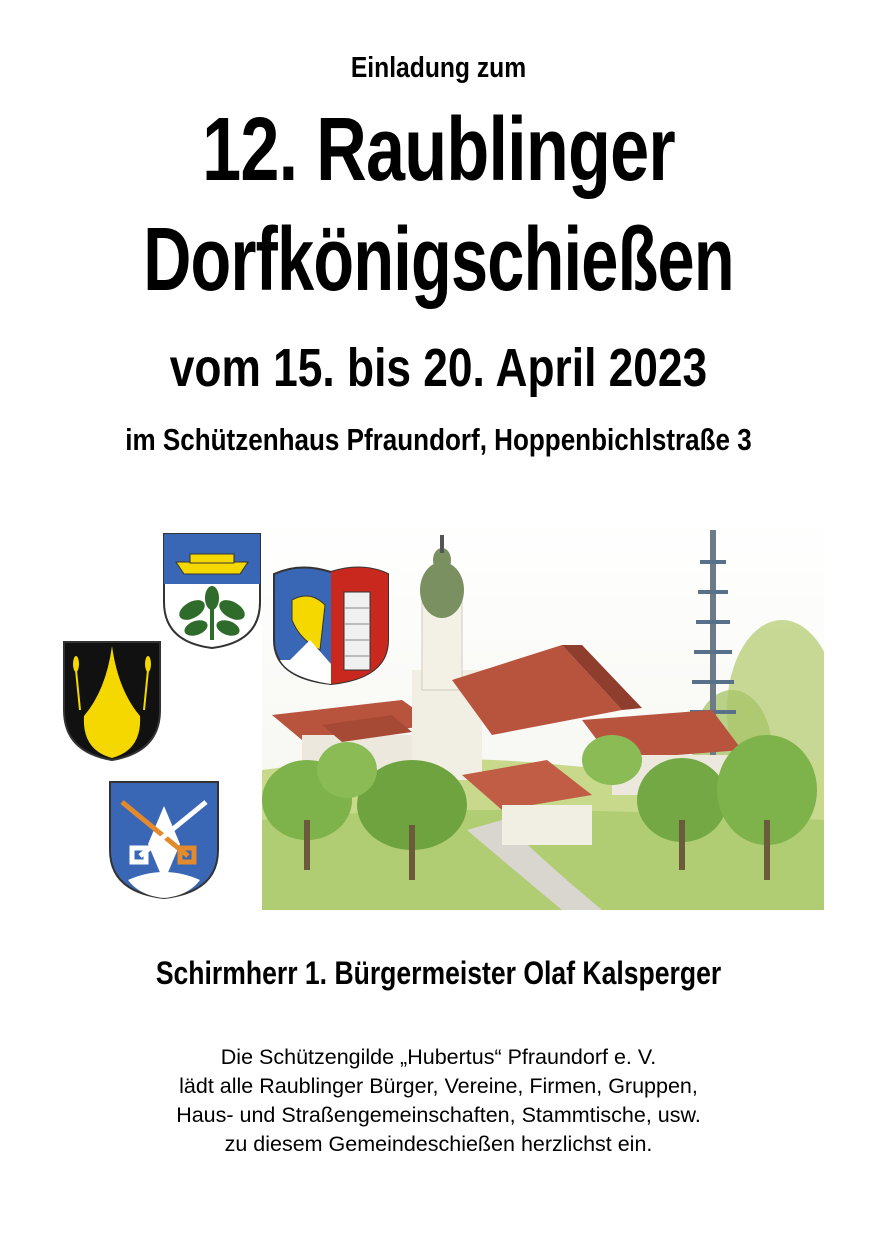 Image resolution: width=877 pixels, height=1240 pixels. I want to click on coat-of-arms-boat-oak-icon, so click(212, 591).